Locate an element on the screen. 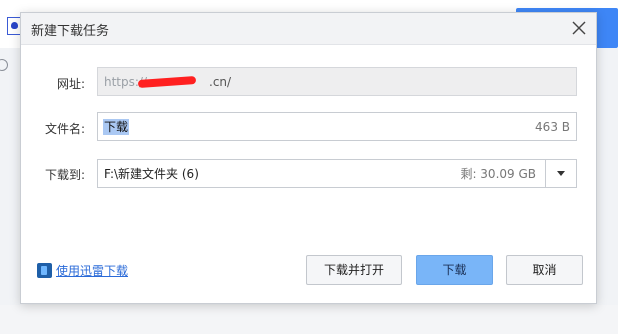 This screenshot has height=334, width=618. background-page-area is located at coordinates (309, 319).